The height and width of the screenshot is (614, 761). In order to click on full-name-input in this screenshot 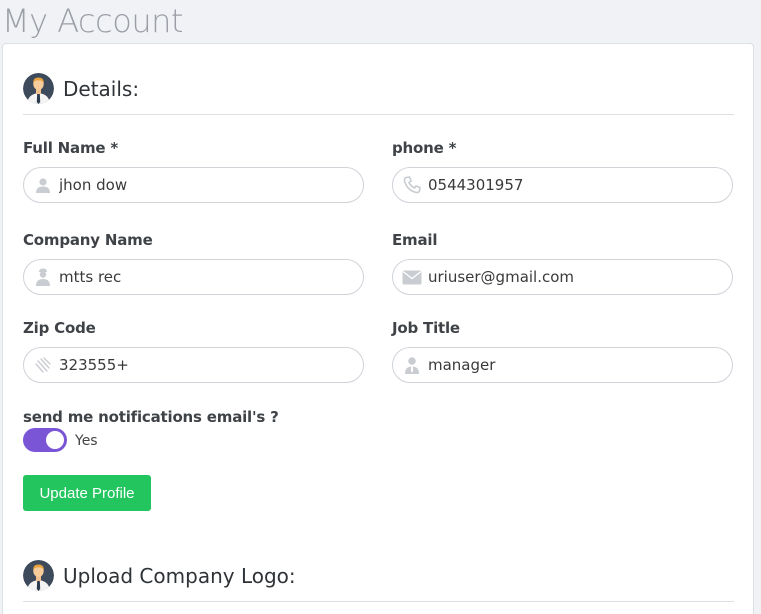, I will do `click(206, 185)`.